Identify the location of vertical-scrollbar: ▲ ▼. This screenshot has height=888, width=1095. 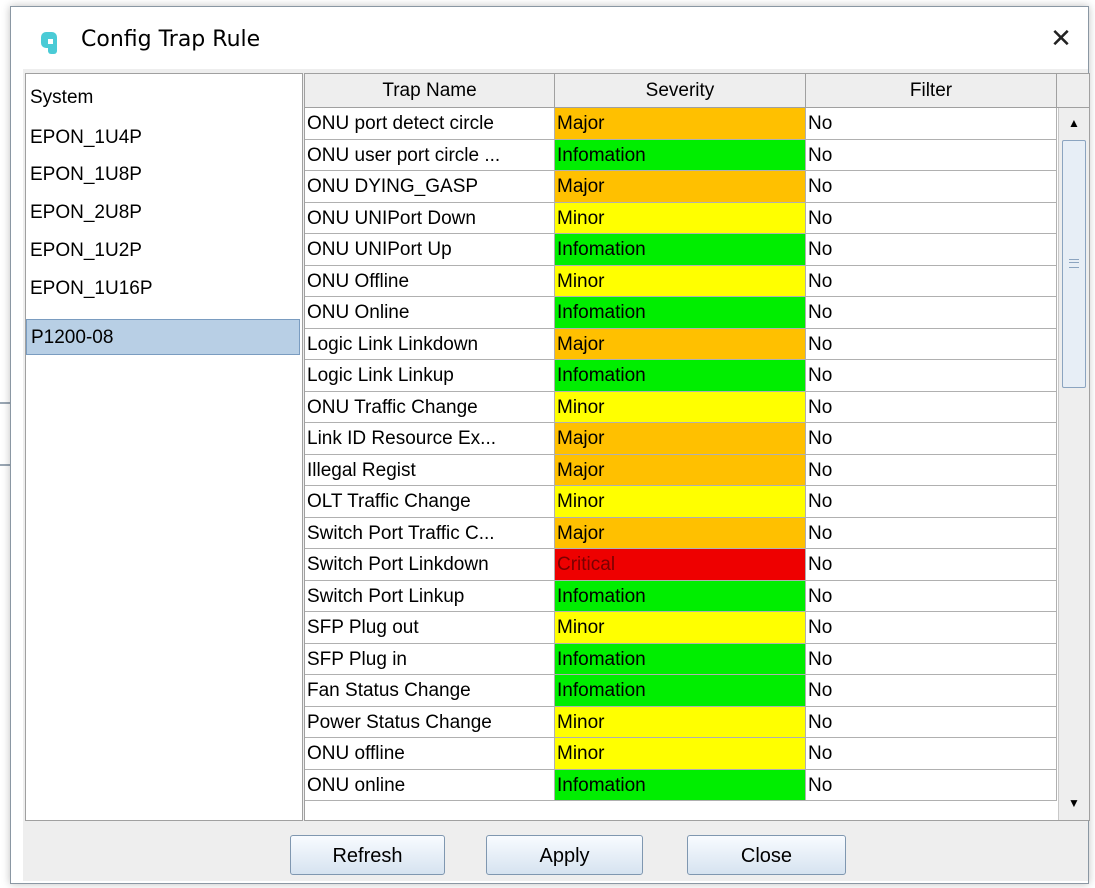
(1073, 464).